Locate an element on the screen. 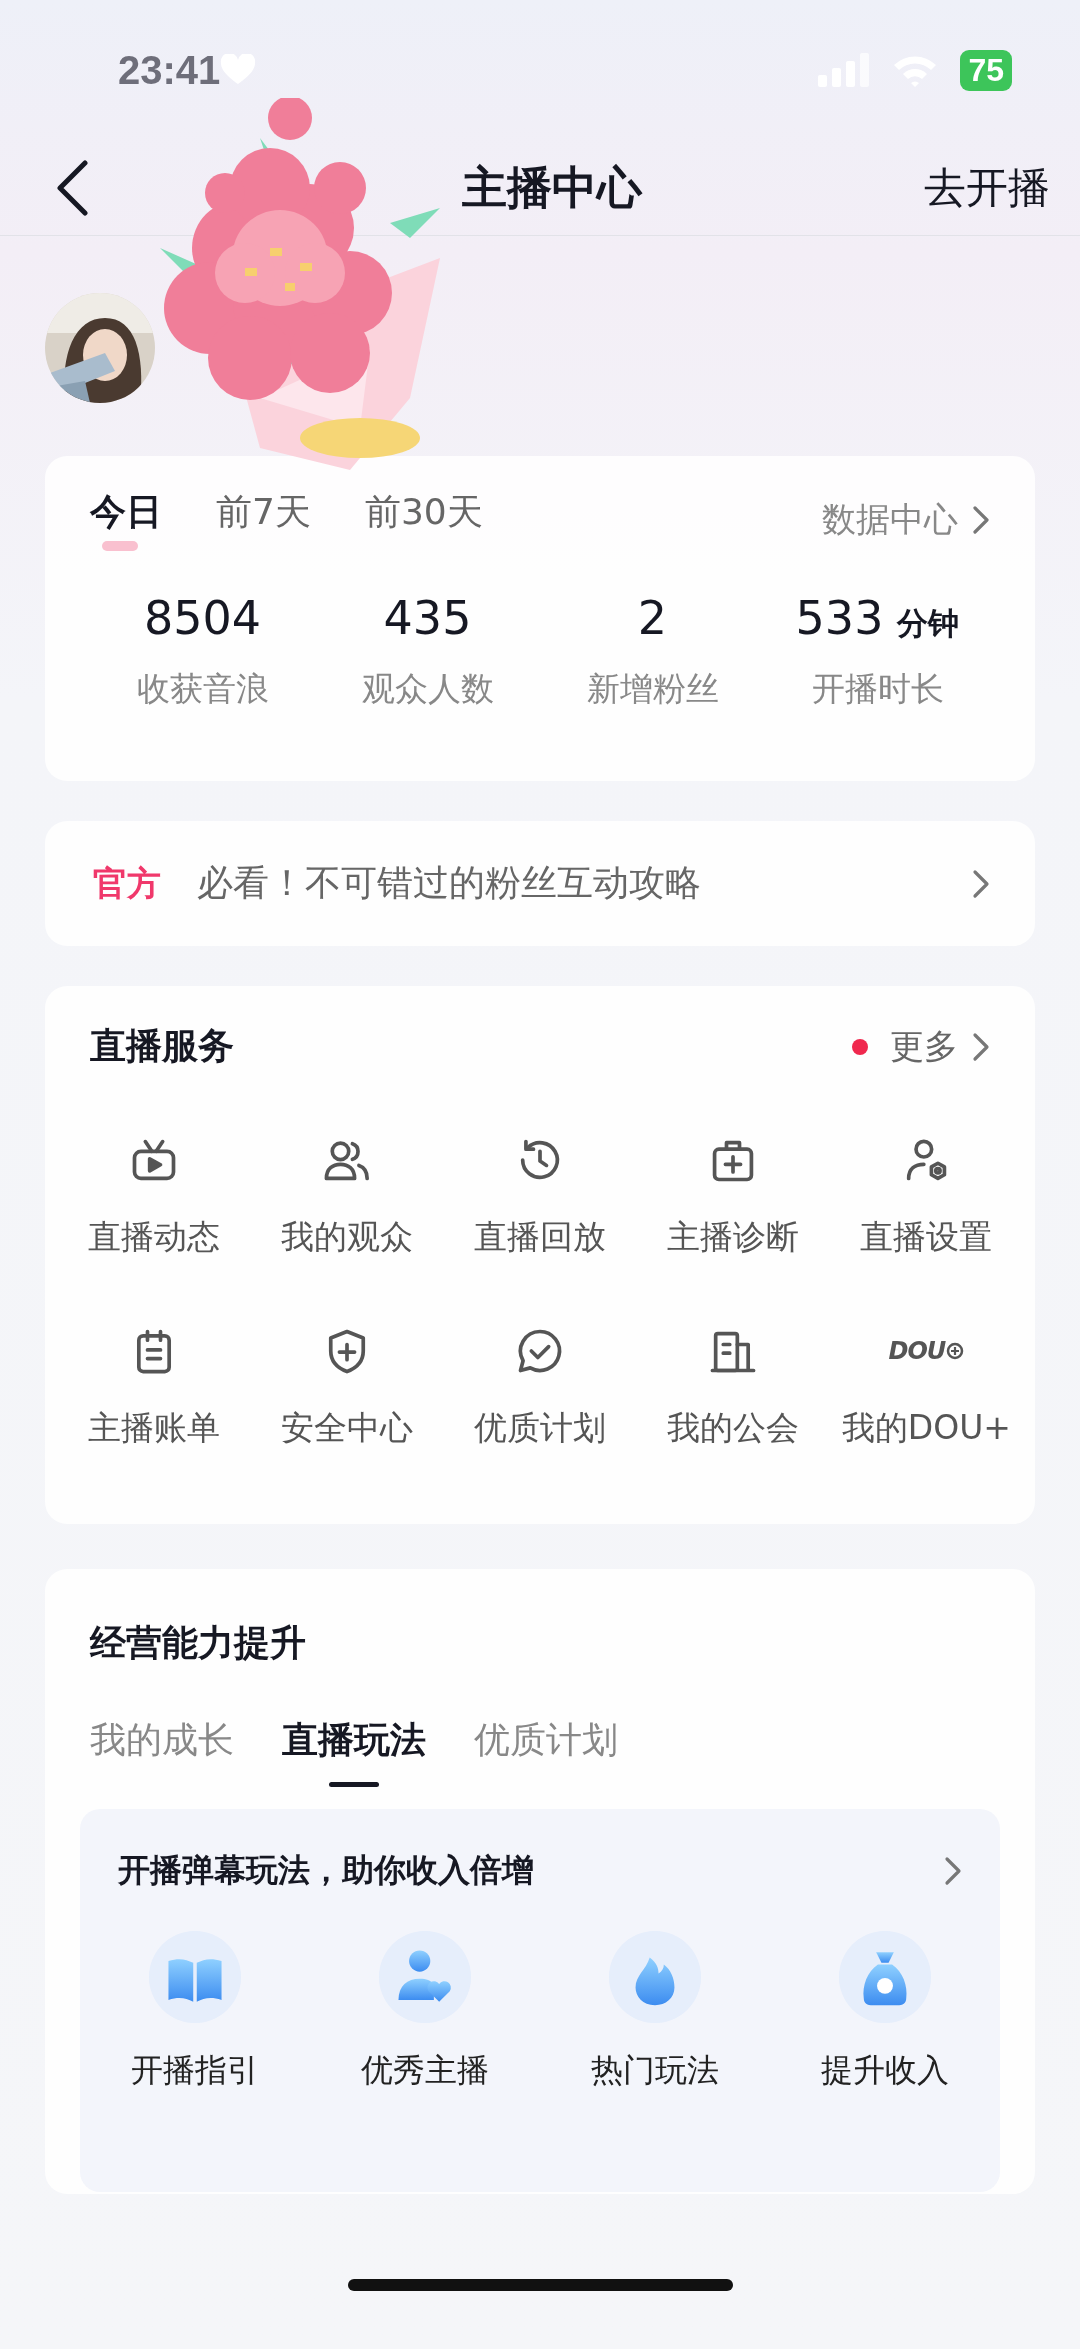 The height and width of the screenshot is (2349, 1080). feature-item: 热门玩法 is located at coordinates (655, 2012).